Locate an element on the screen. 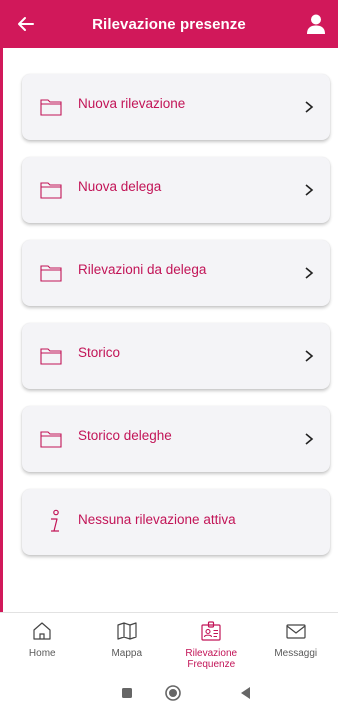 This screenshot has width=338, height=714. info-icon is located at coordinates (55, 520).